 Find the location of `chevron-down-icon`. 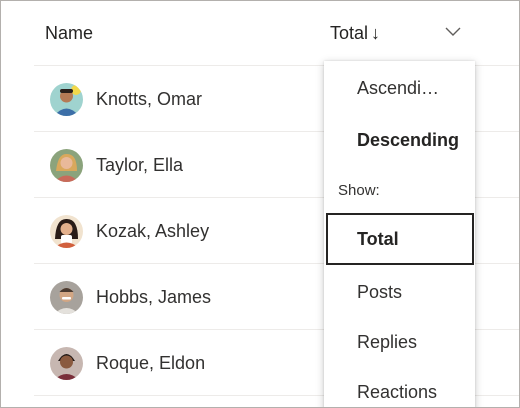

chevron-down-icon is located at coordinates (453, 31).